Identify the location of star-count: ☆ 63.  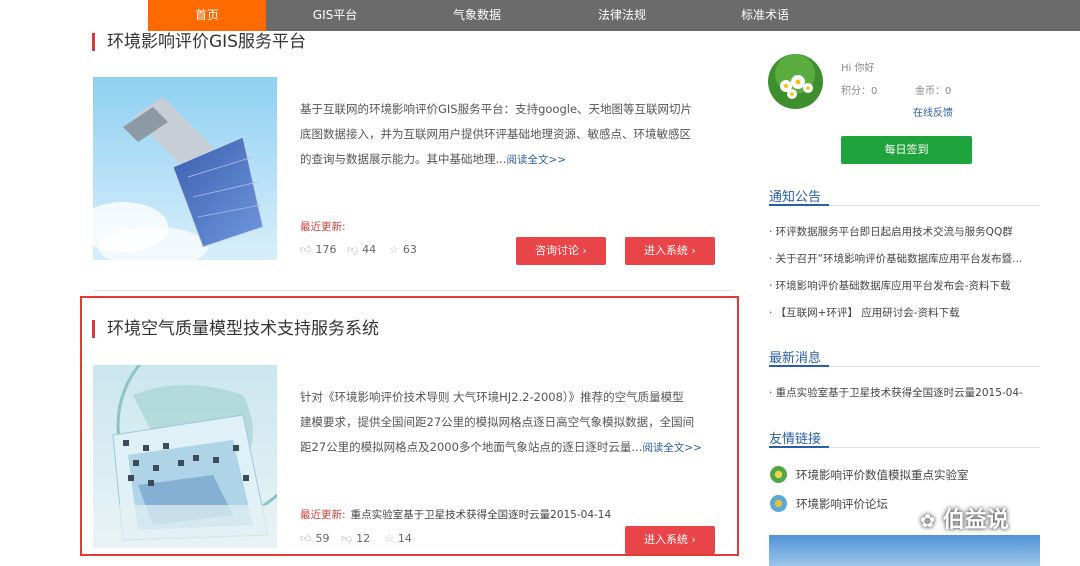
(403, 249).